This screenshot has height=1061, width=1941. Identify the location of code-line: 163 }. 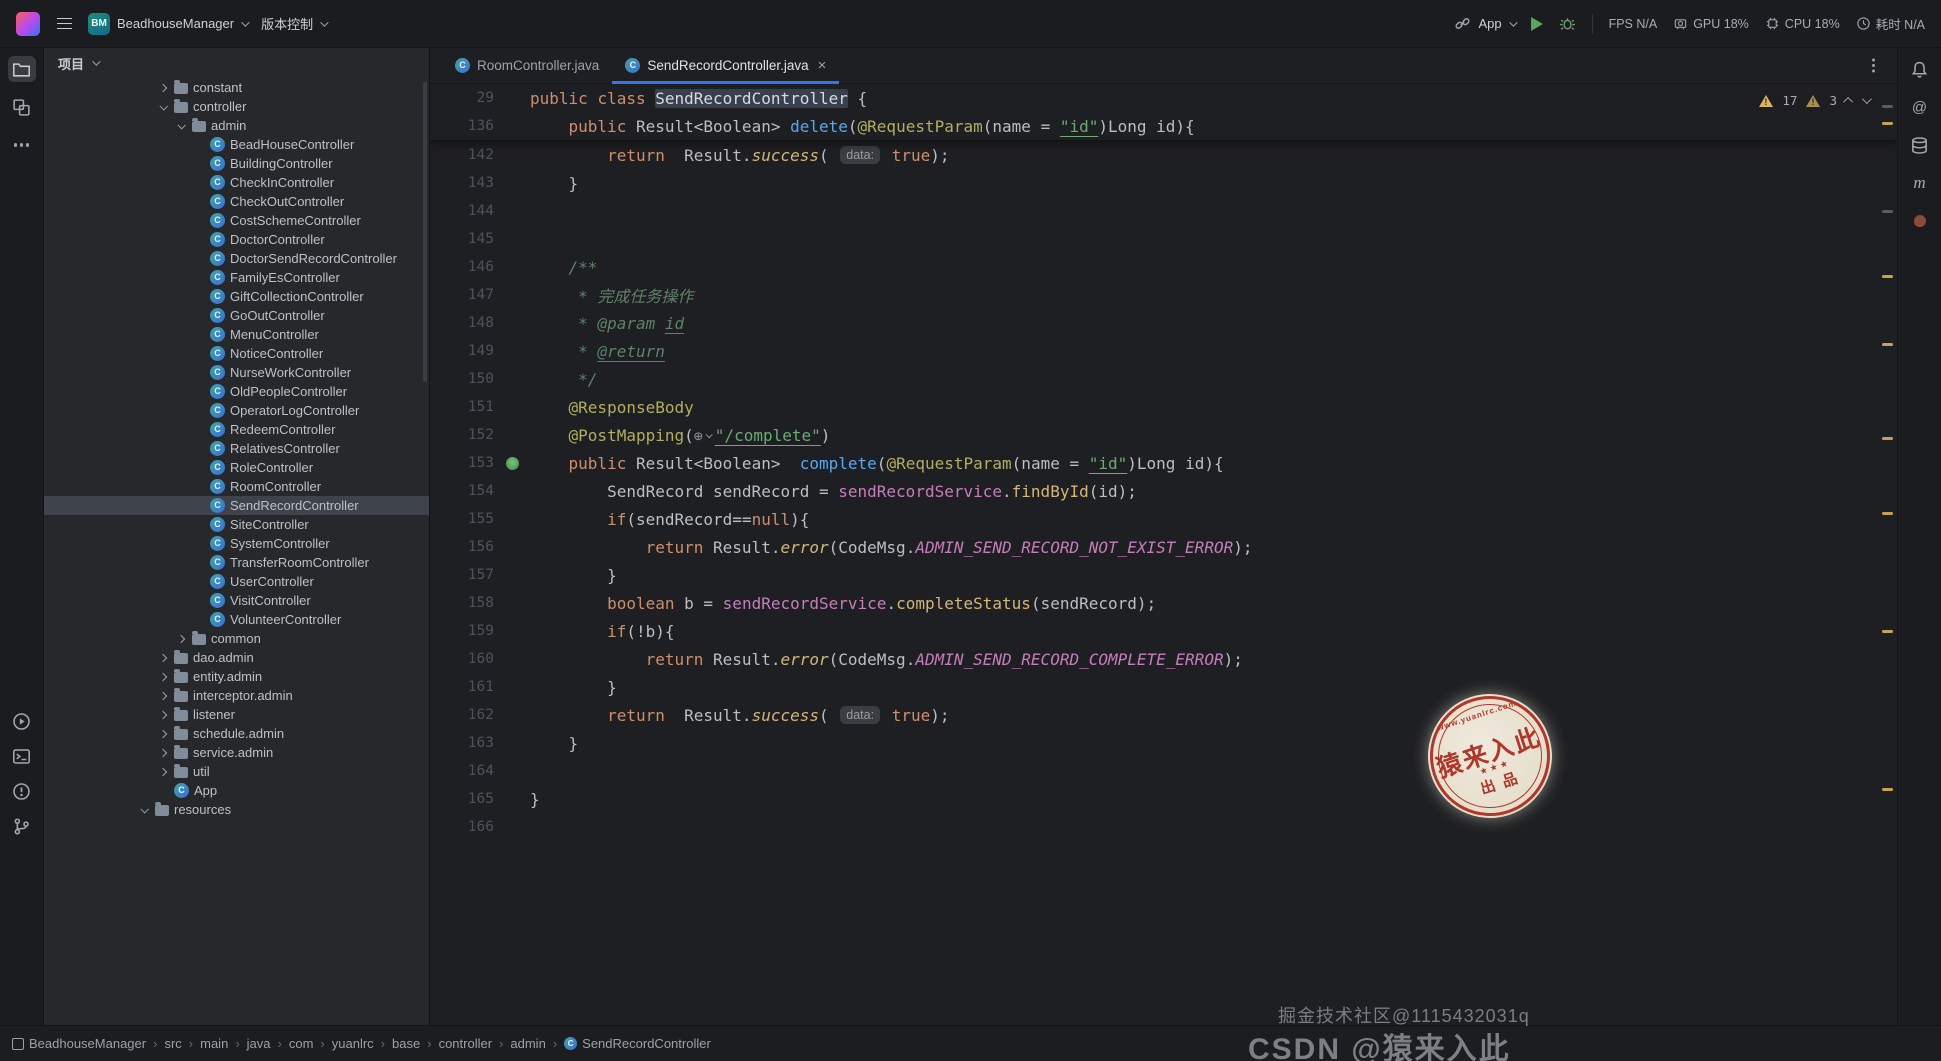
(1163, 743).